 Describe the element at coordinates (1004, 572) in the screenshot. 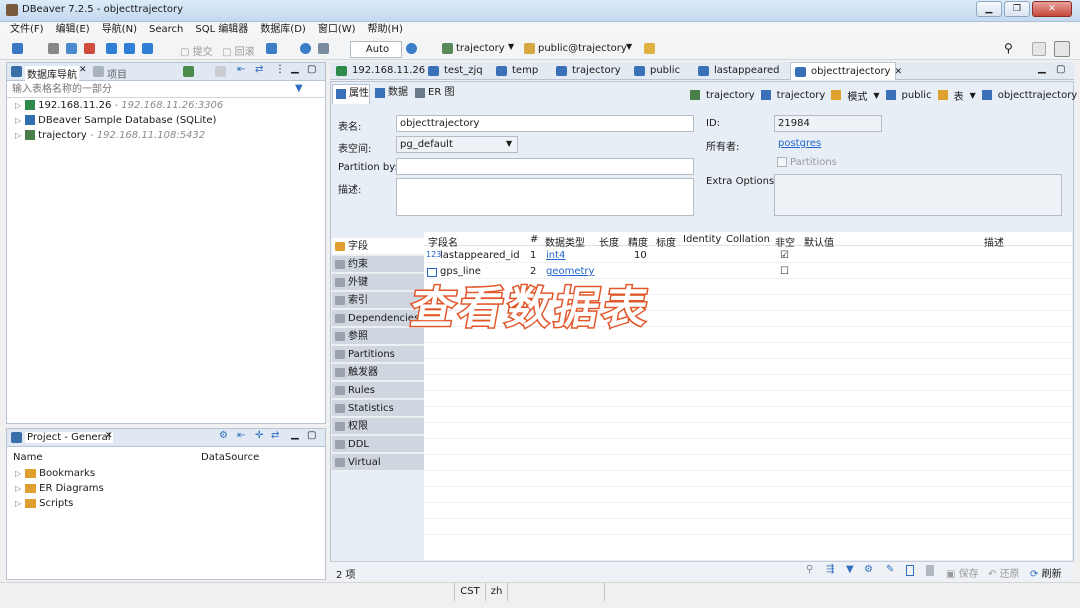

I see `revert-button: ↶ 还原` at that location.